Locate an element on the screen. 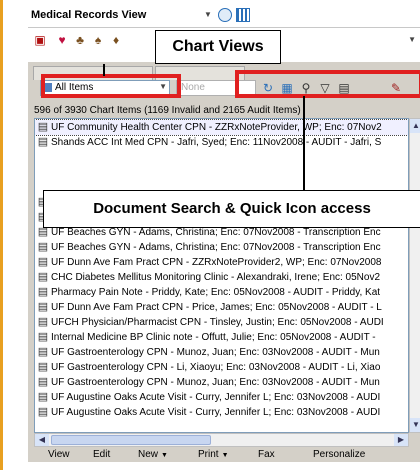  horizontal-scrollbar: ◀ ▶ is located at coordinates (221, 440).